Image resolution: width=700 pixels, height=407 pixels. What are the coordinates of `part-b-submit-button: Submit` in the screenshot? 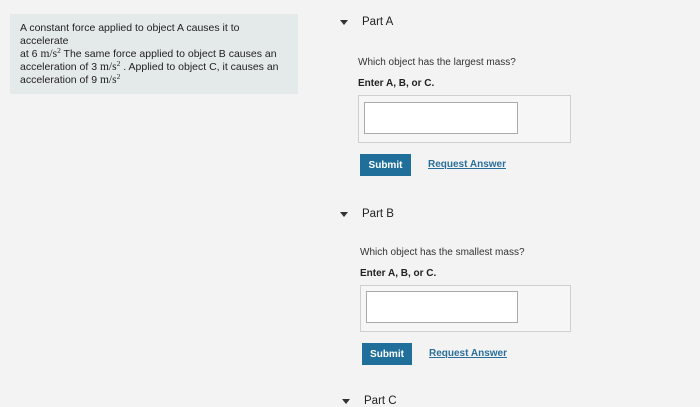 It's located at (387, 354).